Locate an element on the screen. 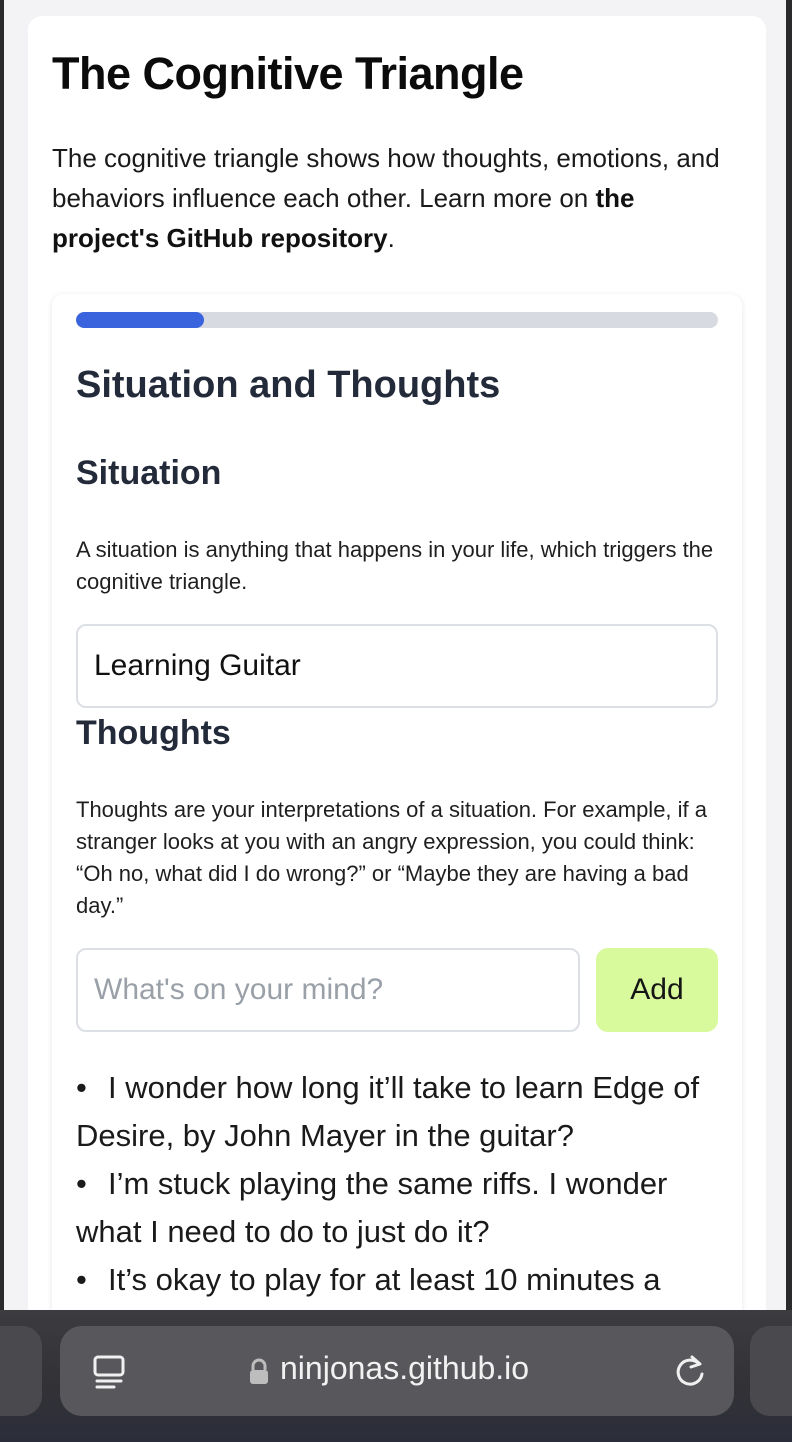 The height and width of the screenshot is (1442, 792). browser-toolbar: ninjonas.github.io is located at coordinates (396, 1376).